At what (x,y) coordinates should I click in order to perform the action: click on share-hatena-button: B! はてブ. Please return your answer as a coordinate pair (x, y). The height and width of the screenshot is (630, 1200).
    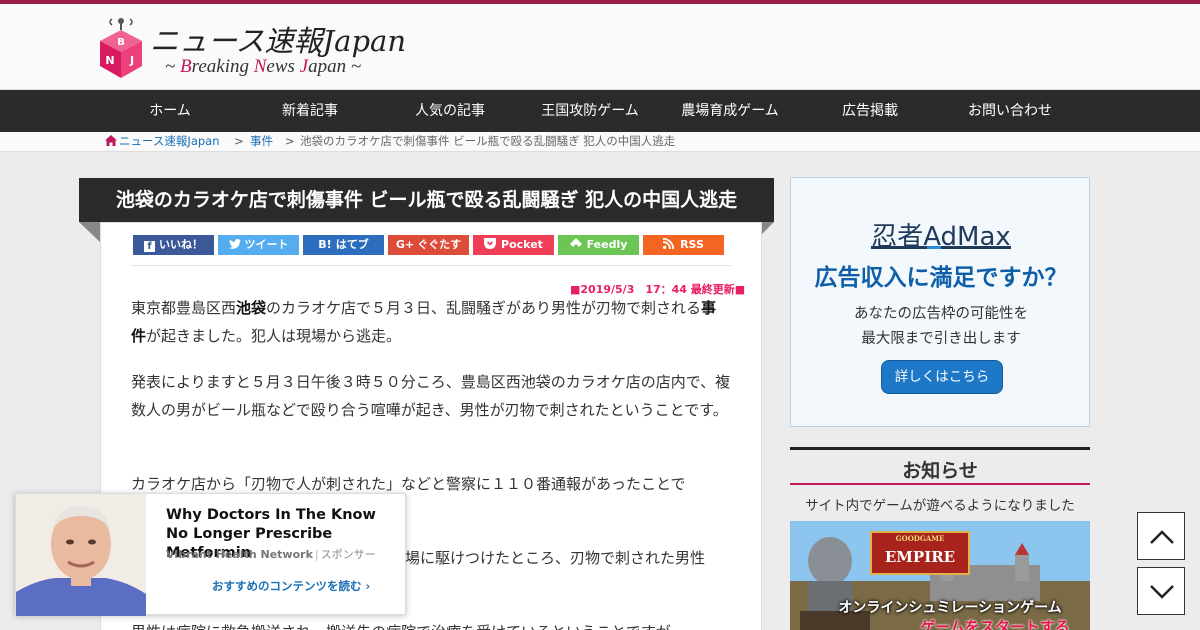
    Looking at the image, I should click on (343, 245).